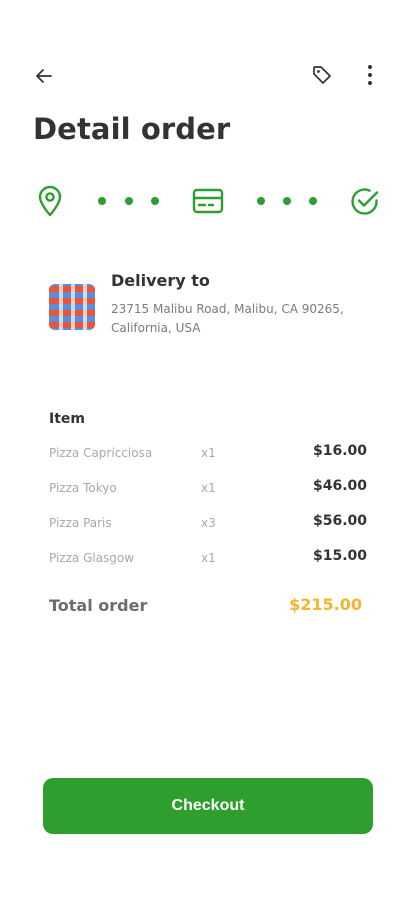 The width and height of the screenshot is (415, 900). I want to click on item-price: $46.00, so click(339, 486).